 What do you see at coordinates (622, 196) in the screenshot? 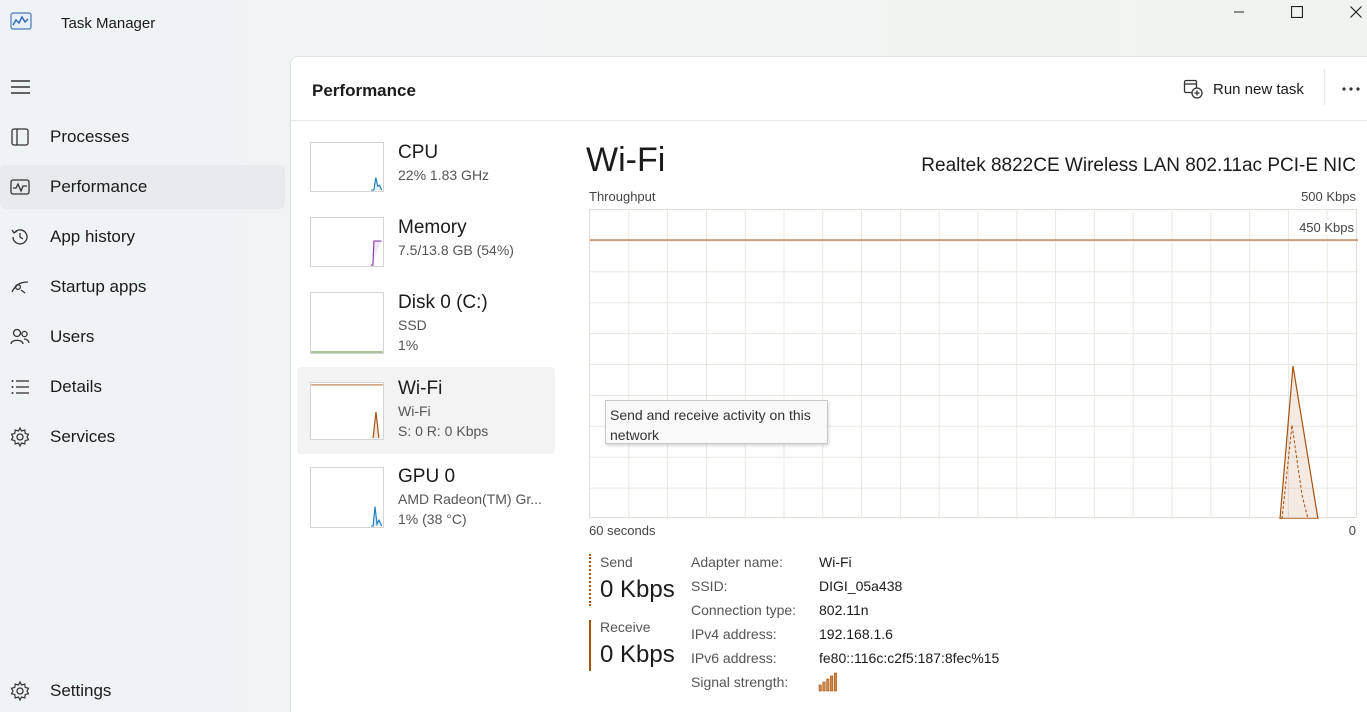
I see `throughput-label: Throughput` at bounding box center [622, 196].